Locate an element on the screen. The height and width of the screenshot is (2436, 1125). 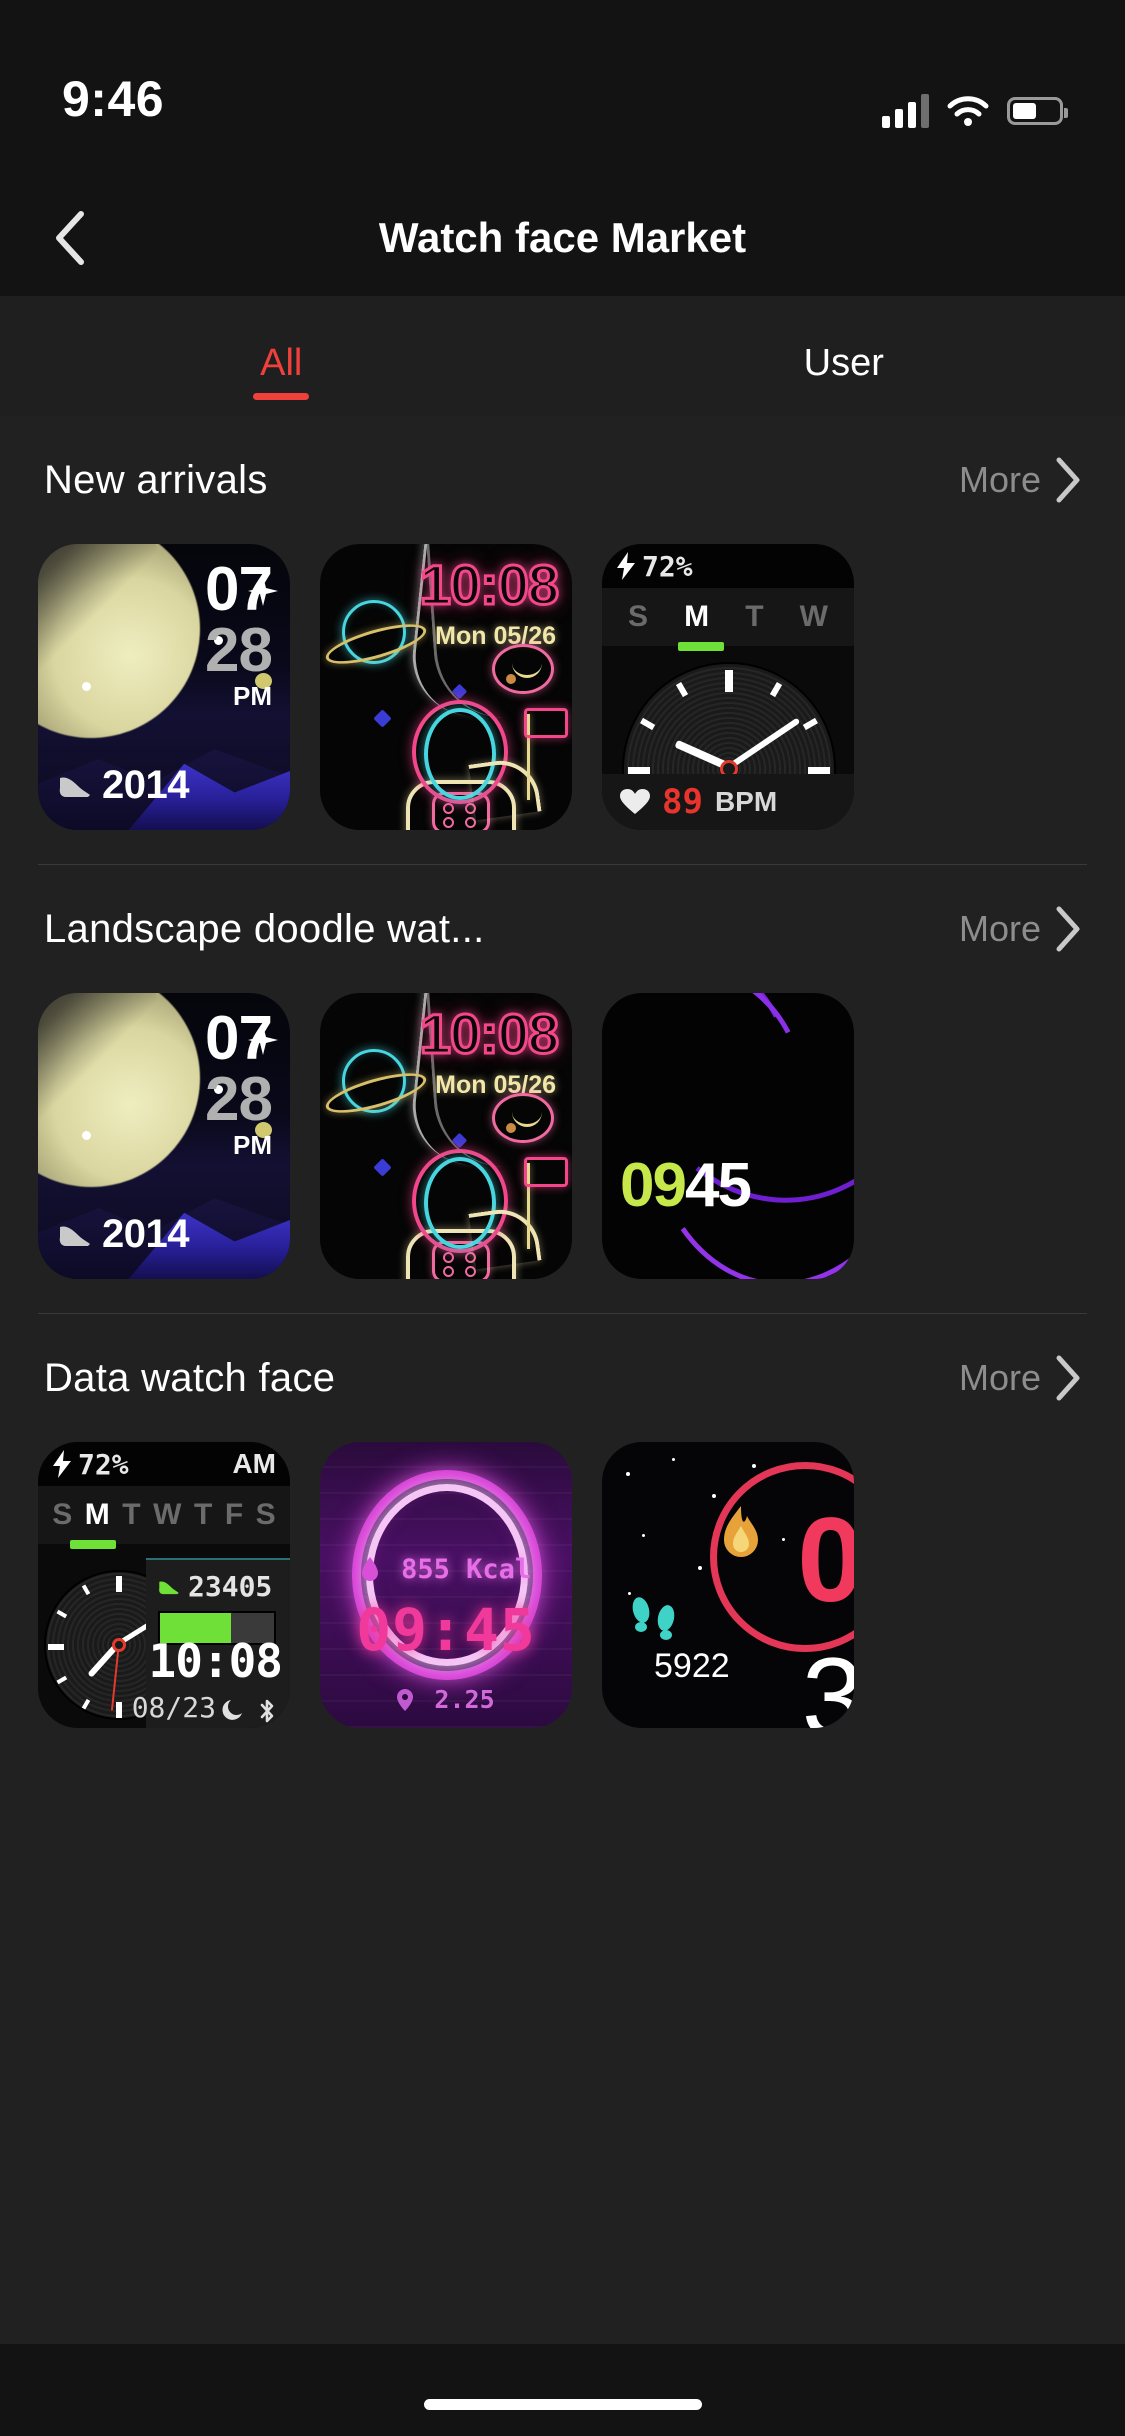
watch-face-date: 08/23 is located at coordinates (173, 1707).